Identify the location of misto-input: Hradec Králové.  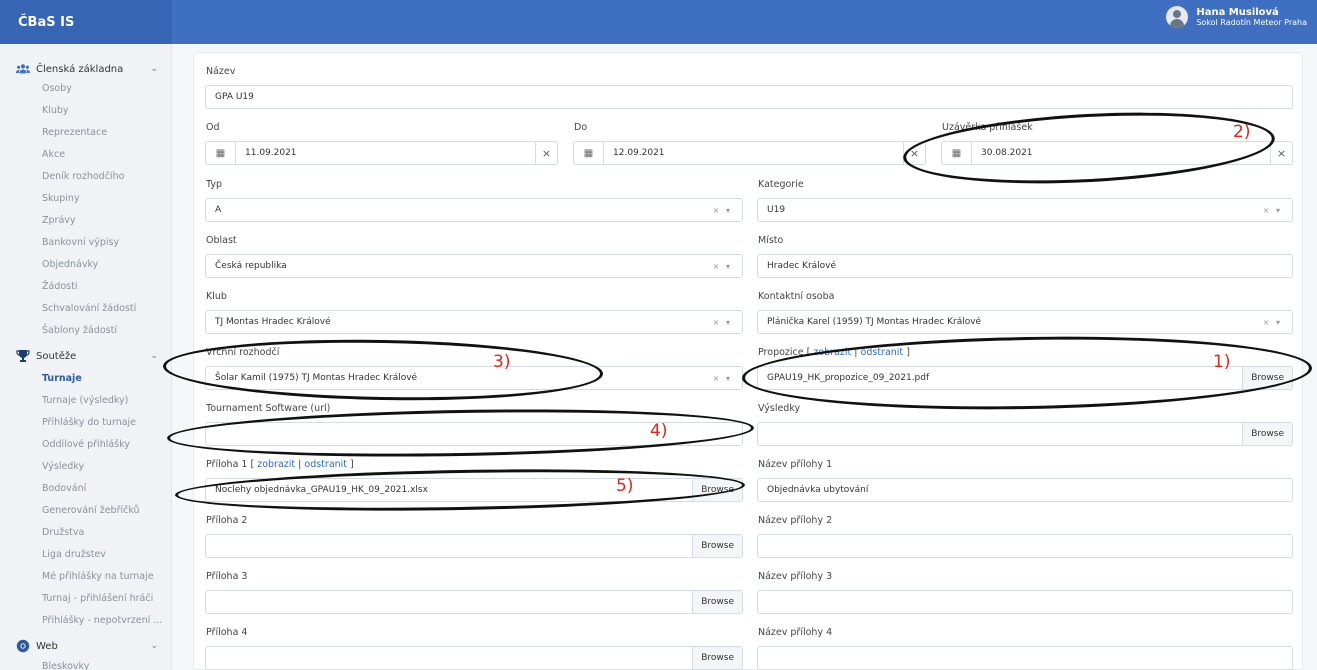
(1025, 266).